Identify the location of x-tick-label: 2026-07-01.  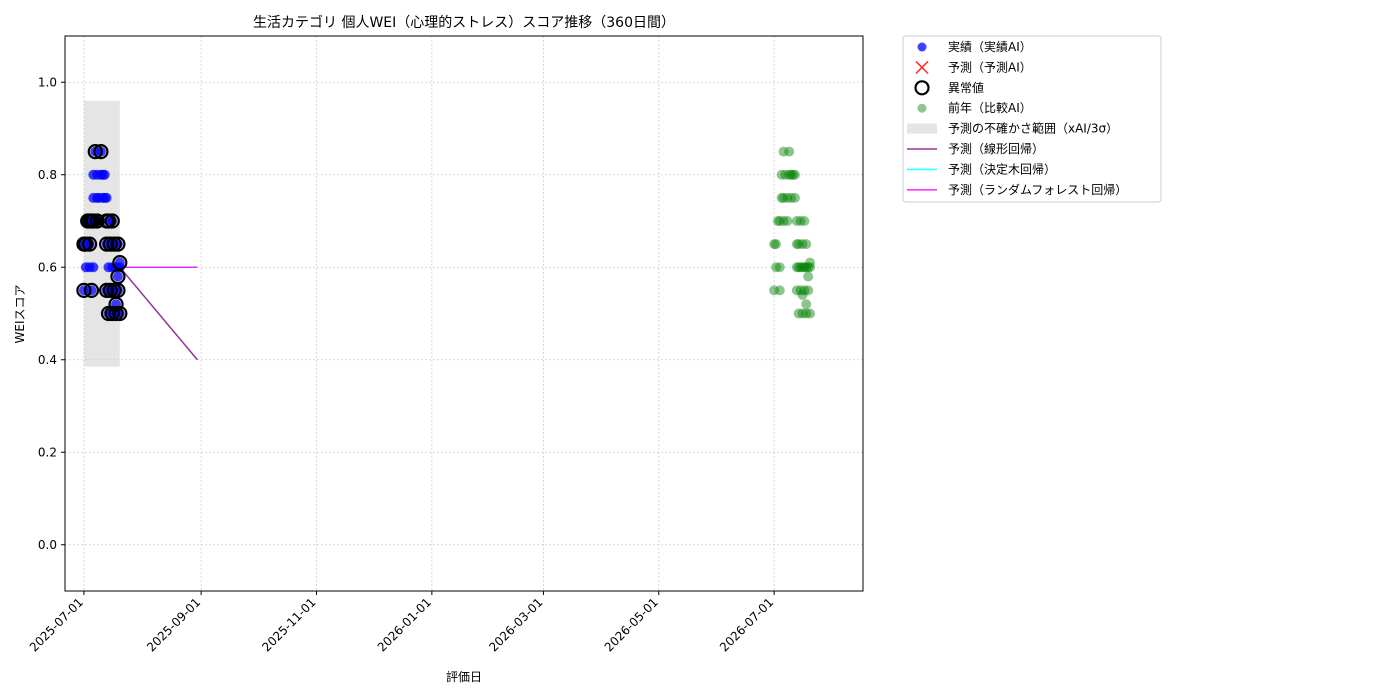
(746, 624).